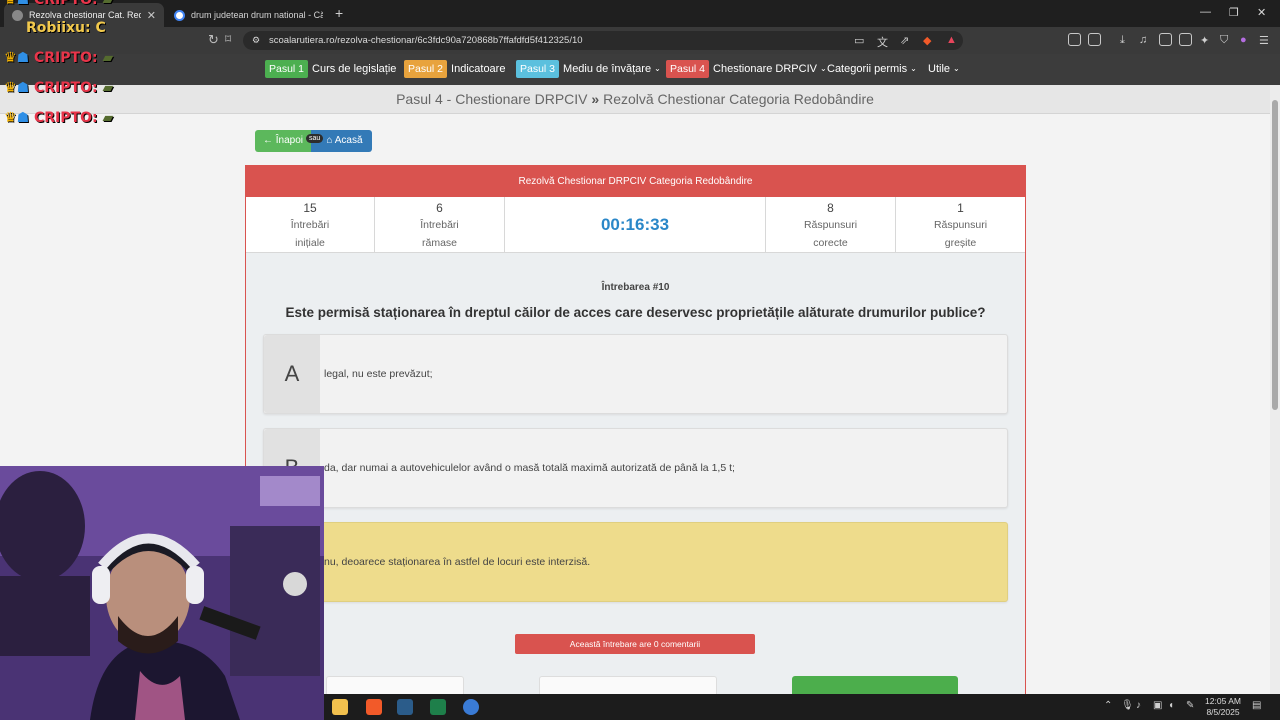 The width and height of the screenshot is (1280, 720). What do you see at coordinates (1127, 705) in the screenshot?
I see `microphone-icon: 🎙` at bounding box center [1127, 705].